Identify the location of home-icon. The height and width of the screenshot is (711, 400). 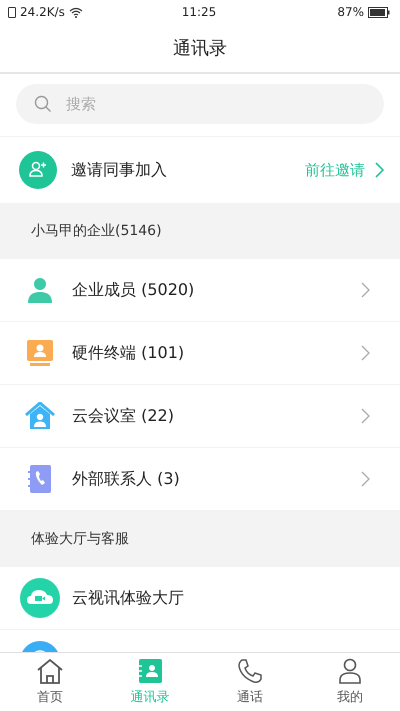
(50, 671).